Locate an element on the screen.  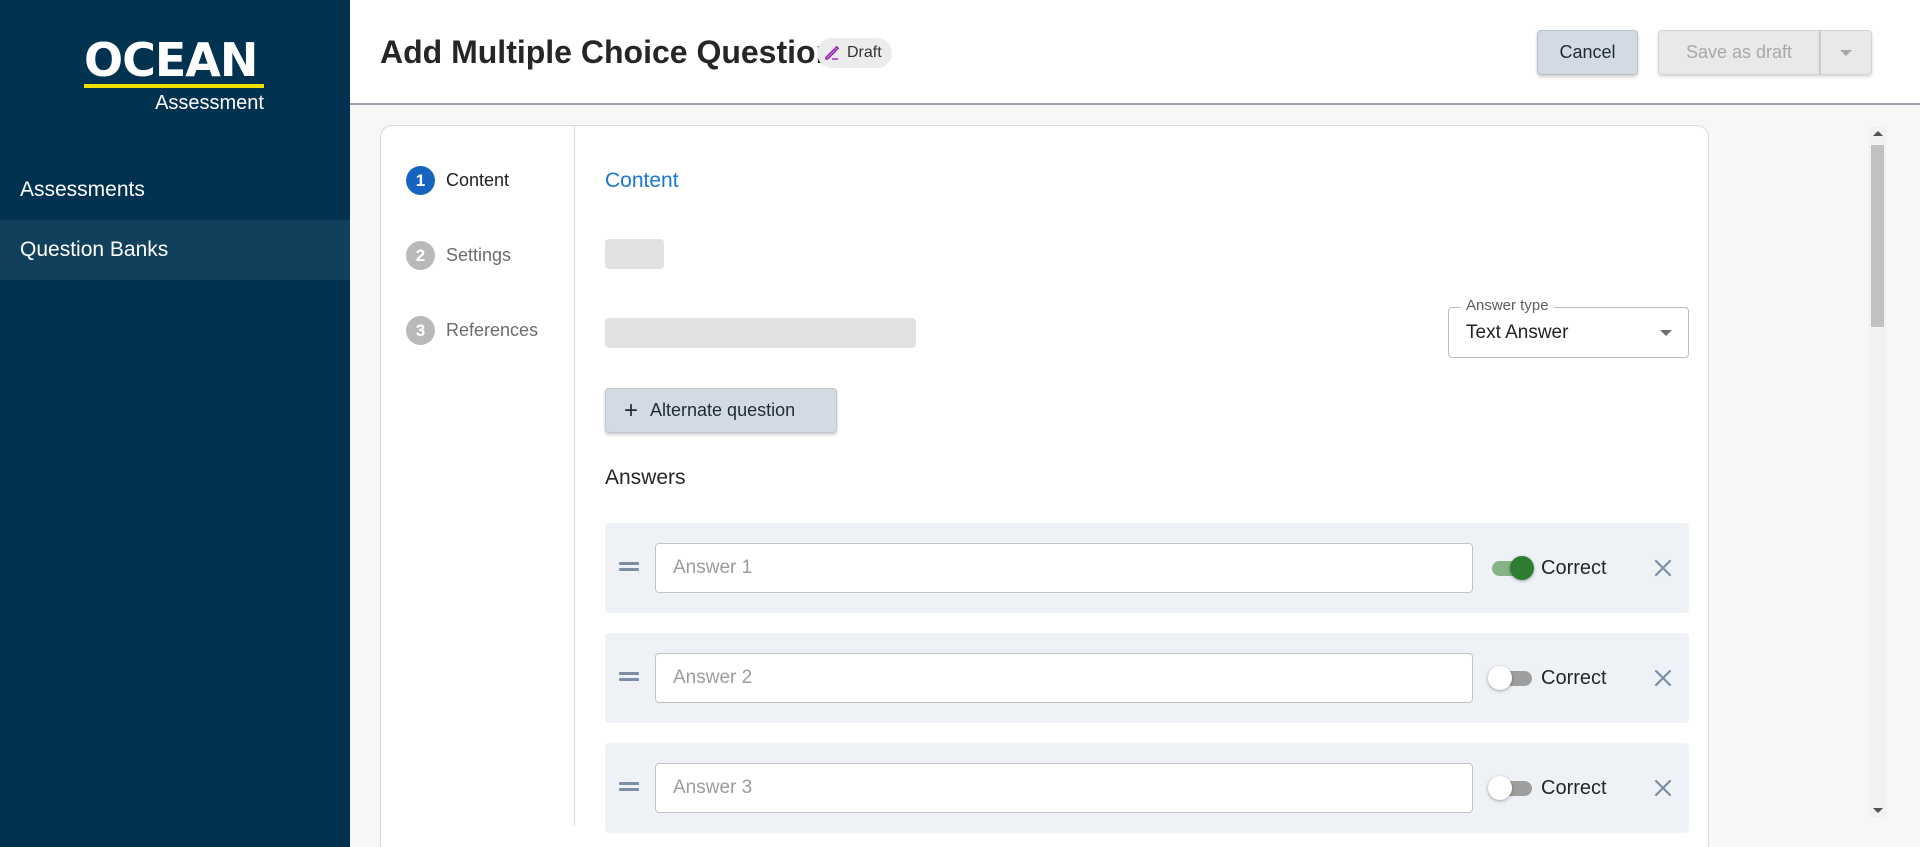
cancel-button: Cancel is located at coordinates (1587, 52).